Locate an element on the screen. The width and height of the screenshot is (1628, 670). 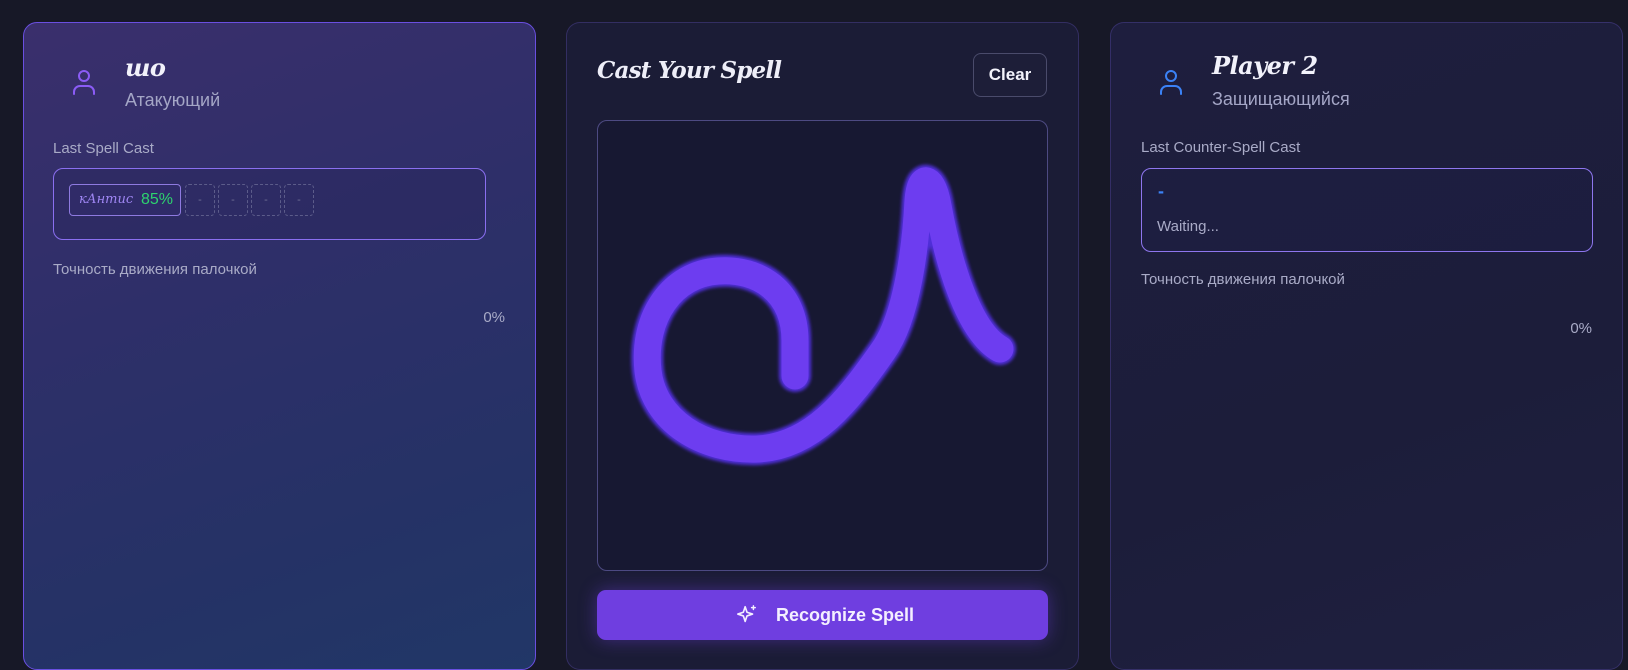
spell-history-box: кАнтис 85% - - - - is located at coordinates (269, 204).